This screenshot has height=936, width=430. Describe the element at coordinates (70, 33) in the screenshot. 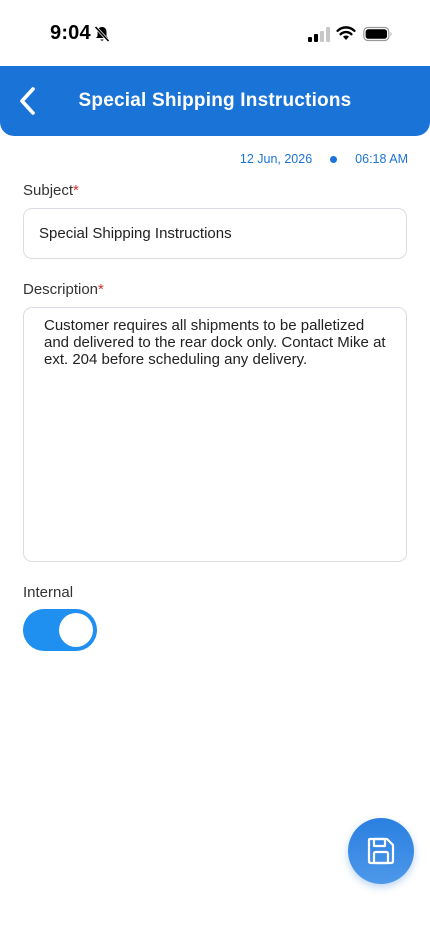

I see `status-time: 9:04` at that location.